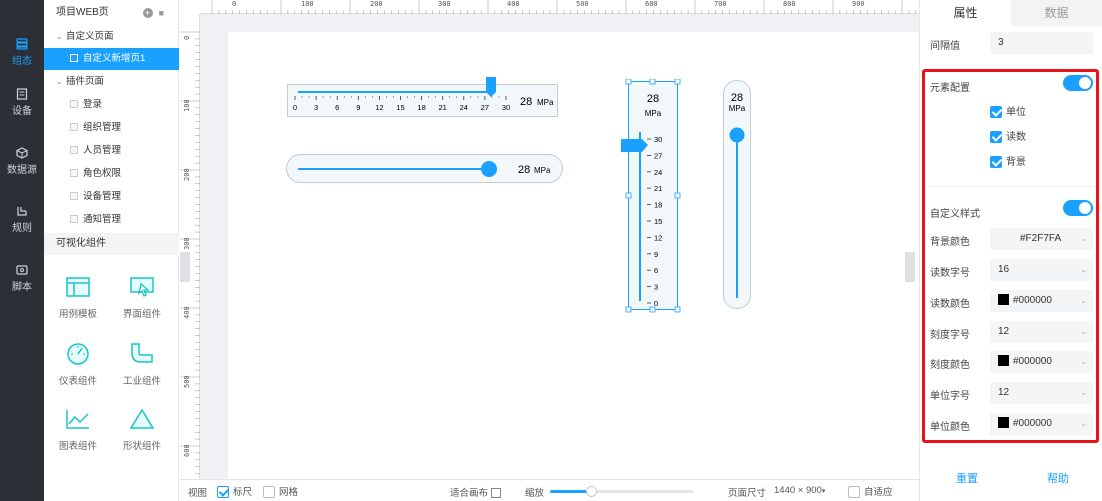 Image resolution: width=1102 pixels, height=501 pixels. Describe the element at coordinates (147, 13) in the screenshot. I see `add-icon: +` at that location.